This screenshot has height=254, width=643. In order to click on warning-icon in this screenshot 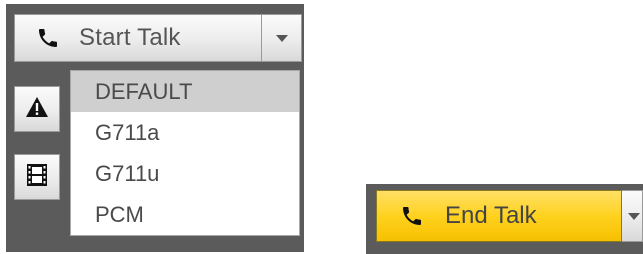, I will do `click(37, 109)`.